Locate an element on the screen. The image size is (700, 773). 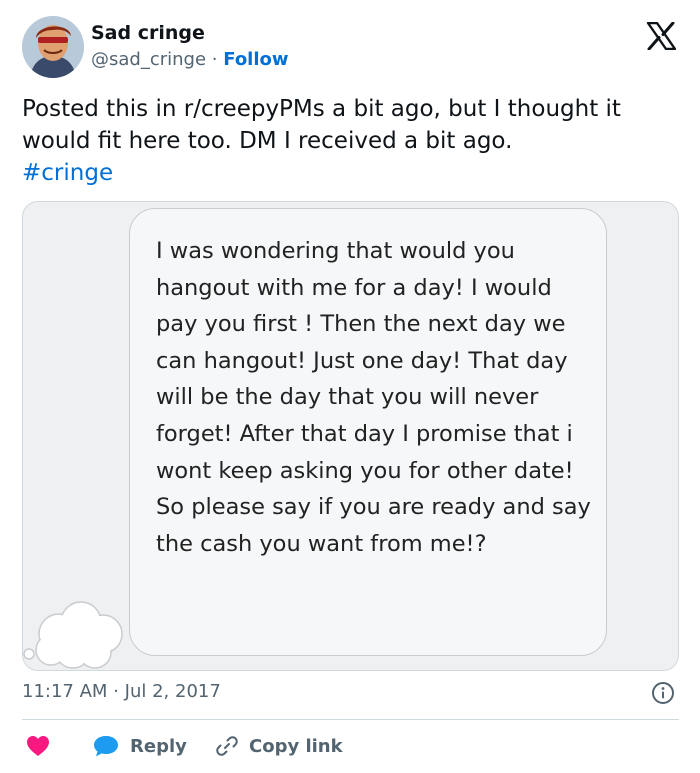
author-display-name: Sad cringe is located at coordinates (148, 33).